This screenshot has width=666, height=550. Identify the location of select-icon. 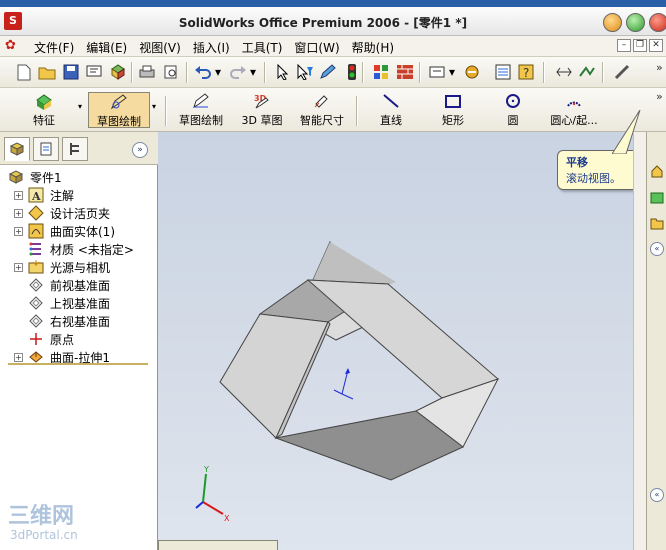
(282, 72).